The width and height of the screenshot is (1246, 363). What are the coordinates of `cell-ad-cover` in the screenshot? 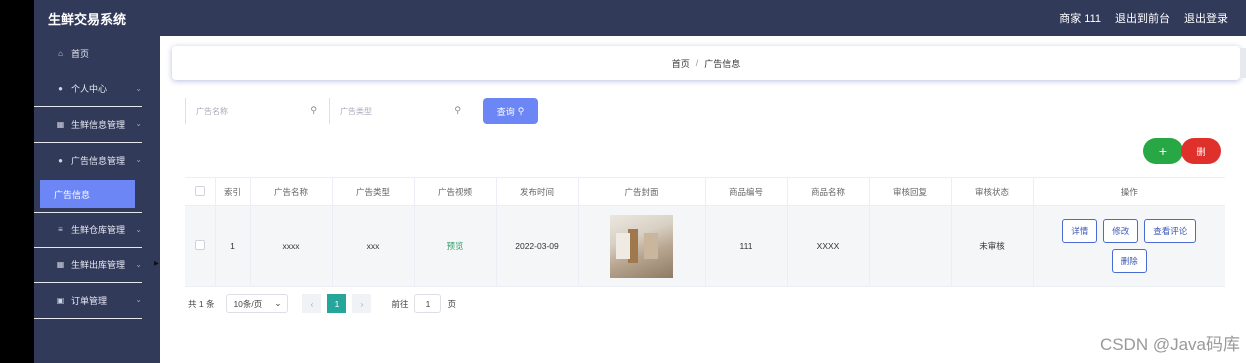 It's located at (642, 246).